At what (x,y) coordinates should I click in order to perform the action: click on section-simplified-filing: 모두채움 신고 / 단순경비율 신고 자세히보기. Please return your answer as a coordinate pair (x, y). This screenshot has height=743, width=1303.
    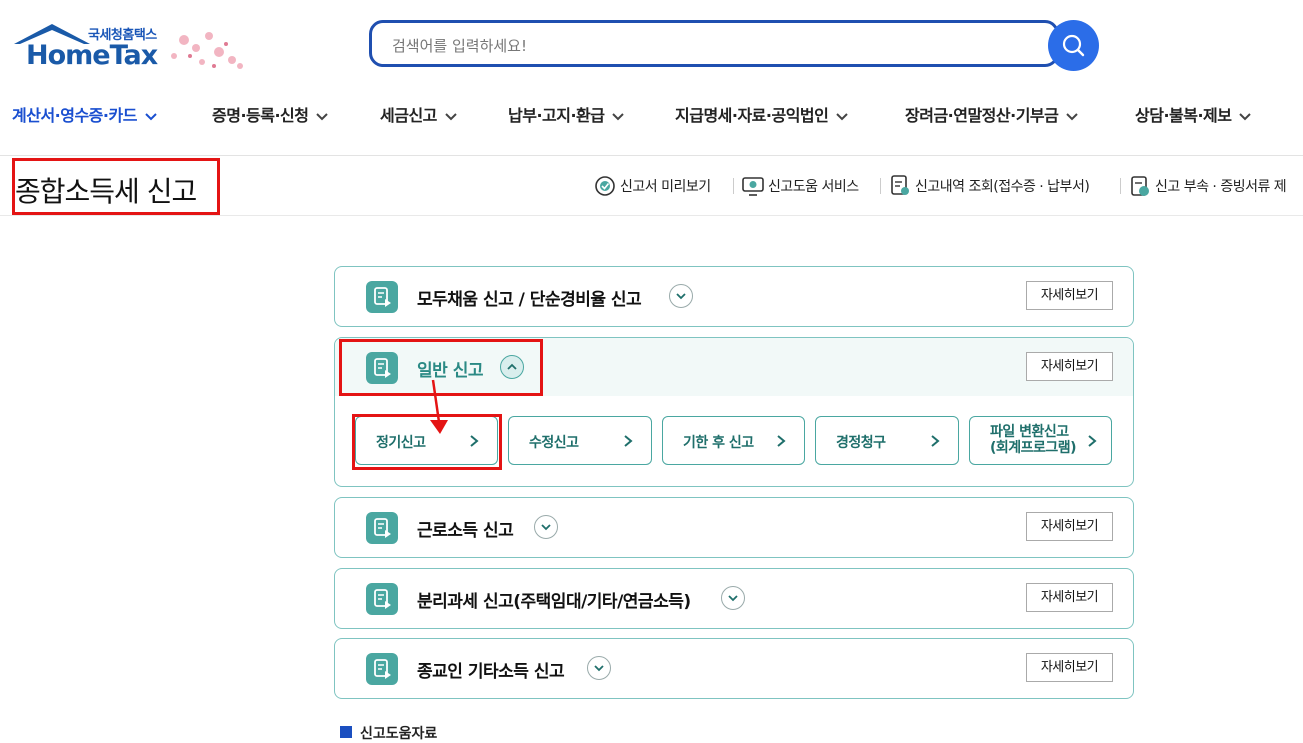
    Looking at the image, I should click on (734, 296).